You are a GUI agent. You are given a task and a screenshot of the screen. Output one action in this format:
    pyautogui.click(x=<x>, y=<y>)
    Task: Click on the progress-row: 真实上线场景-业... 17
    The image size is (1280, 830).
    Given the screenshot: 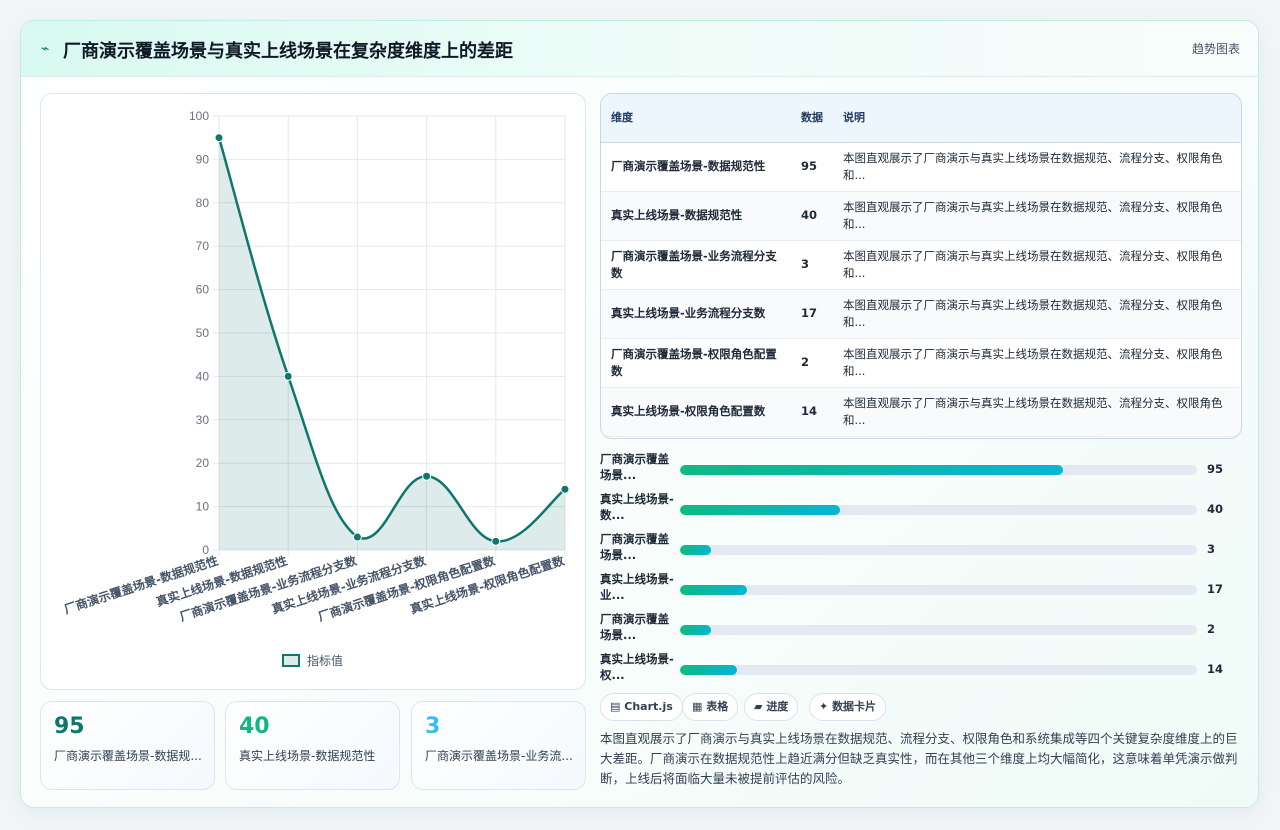 What is the action you would take?
    pyautogui.click(x=921, y=591)
    